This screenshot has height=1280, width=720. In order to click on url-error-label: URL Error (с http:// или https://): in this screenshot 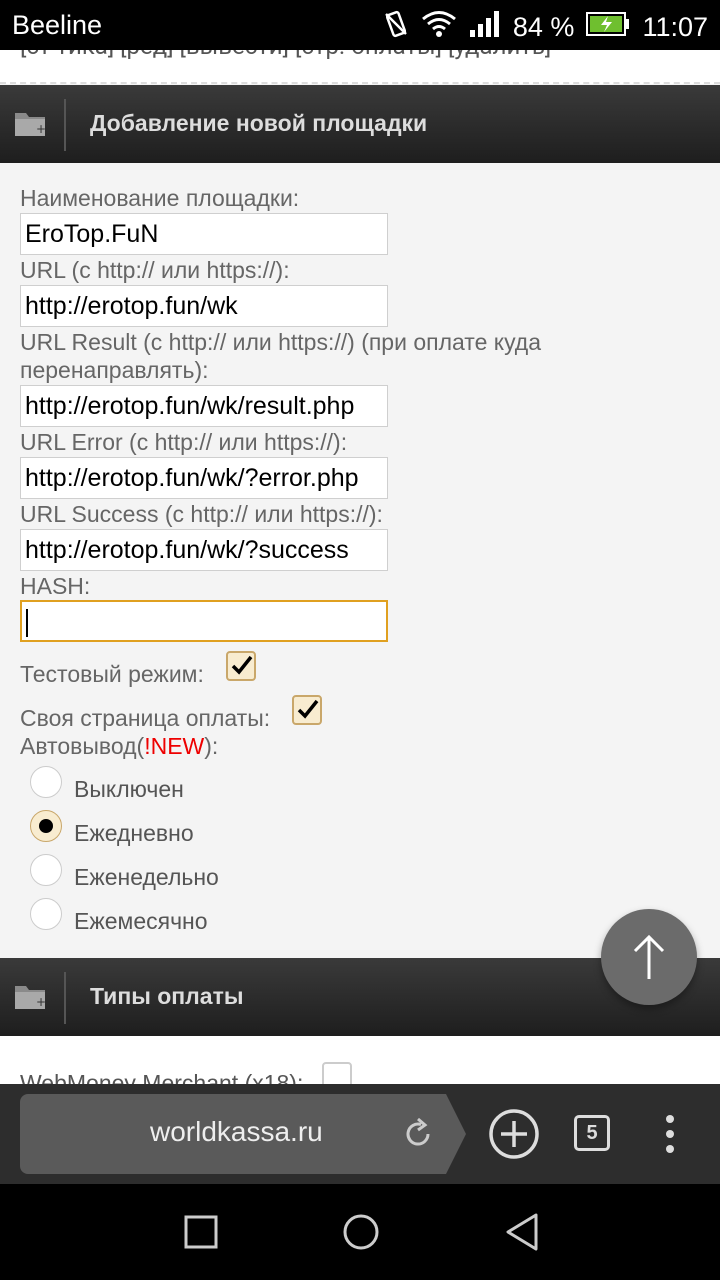, I will do `click(184, 442)`.